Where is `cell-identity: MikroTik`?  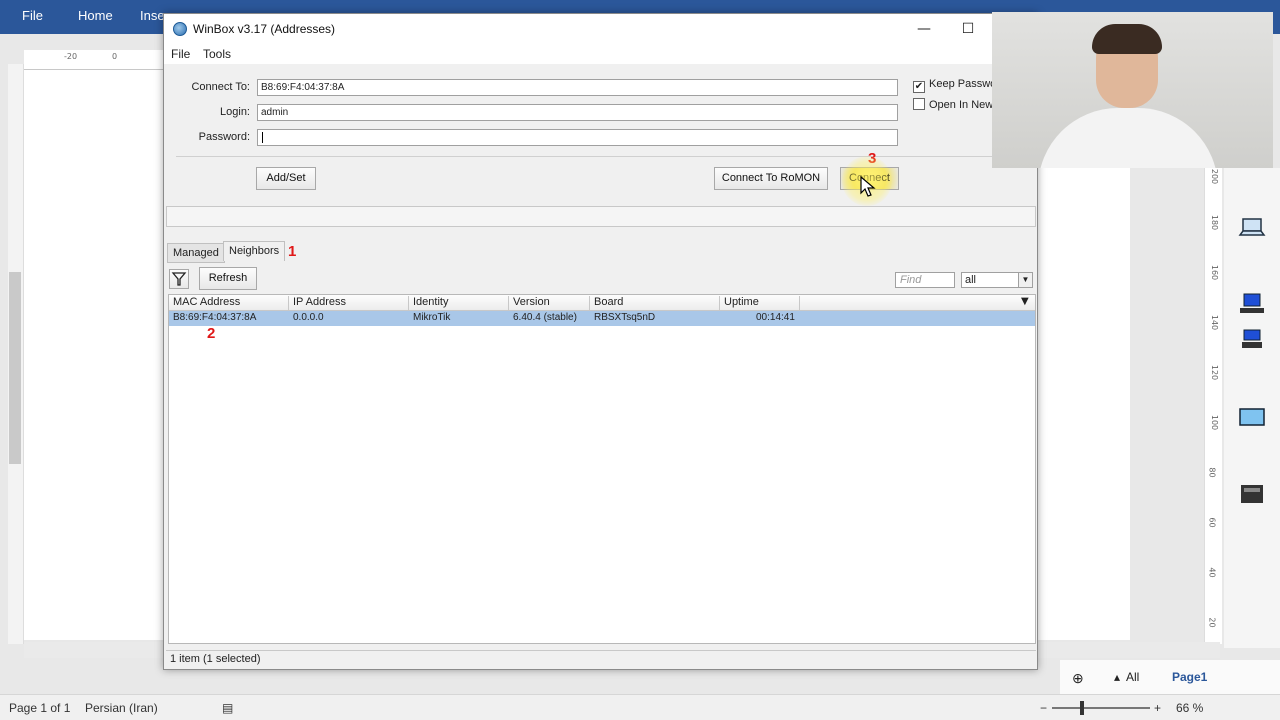
cell-identity: MikroTik is located at coordinates (432, 317).